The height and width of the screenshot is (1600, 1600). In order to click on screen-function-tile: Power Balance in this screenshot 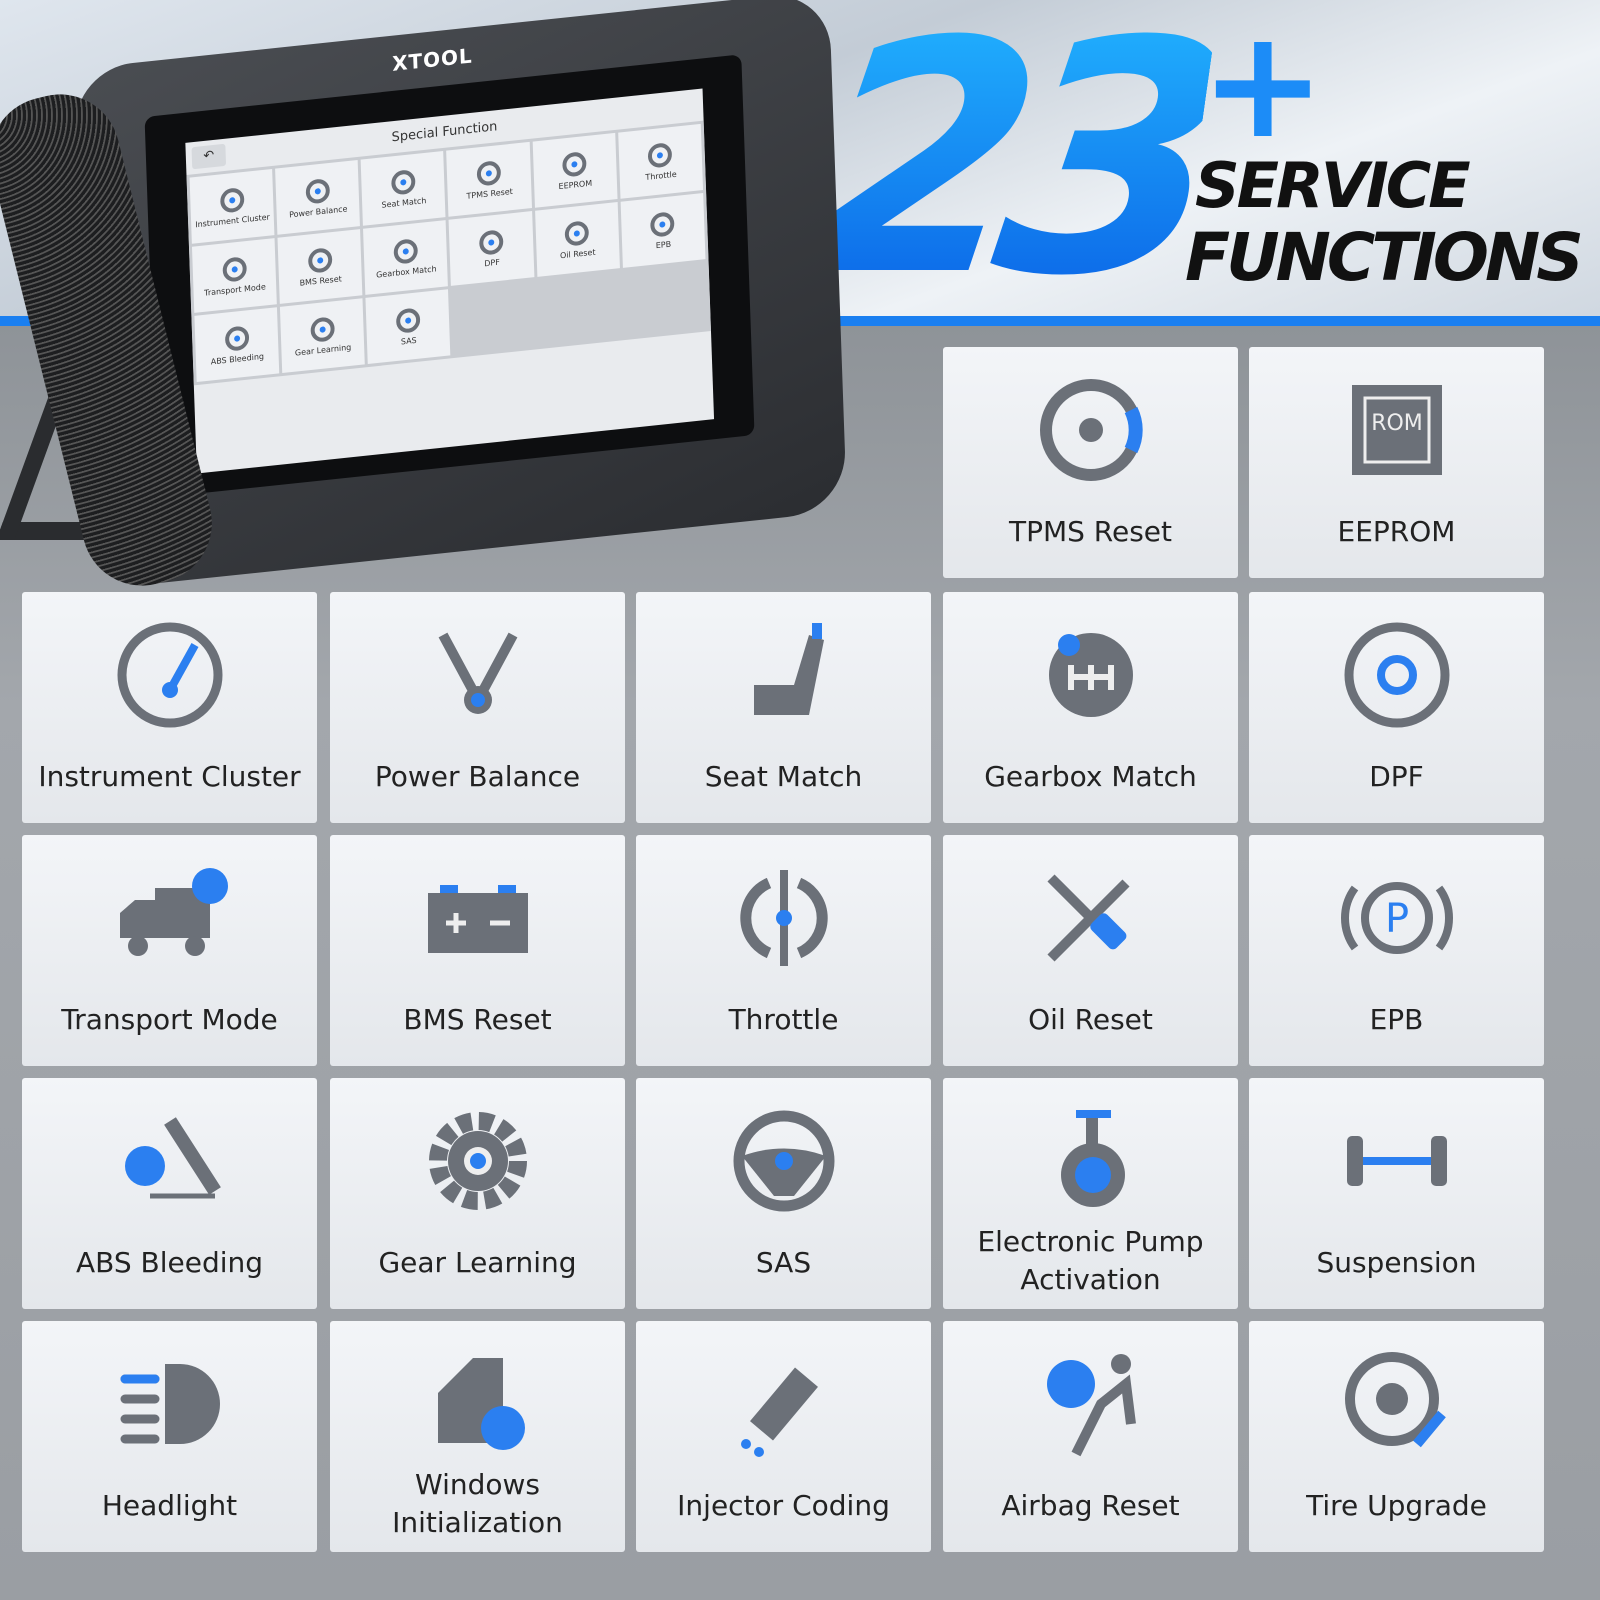, I will do `click(318, 197)`.